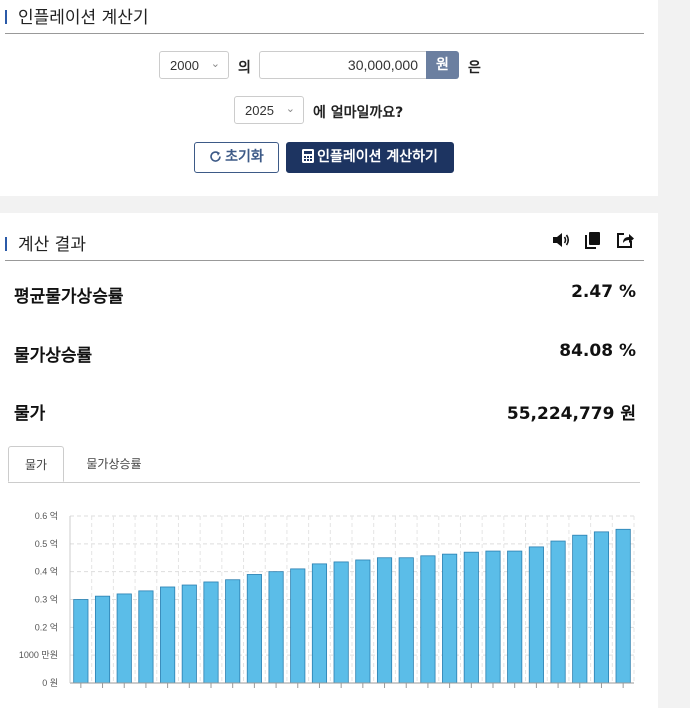  Describe the element at coordinates (52, 245) in the screenshot. I see `result-title: 계산 결과` at that location.